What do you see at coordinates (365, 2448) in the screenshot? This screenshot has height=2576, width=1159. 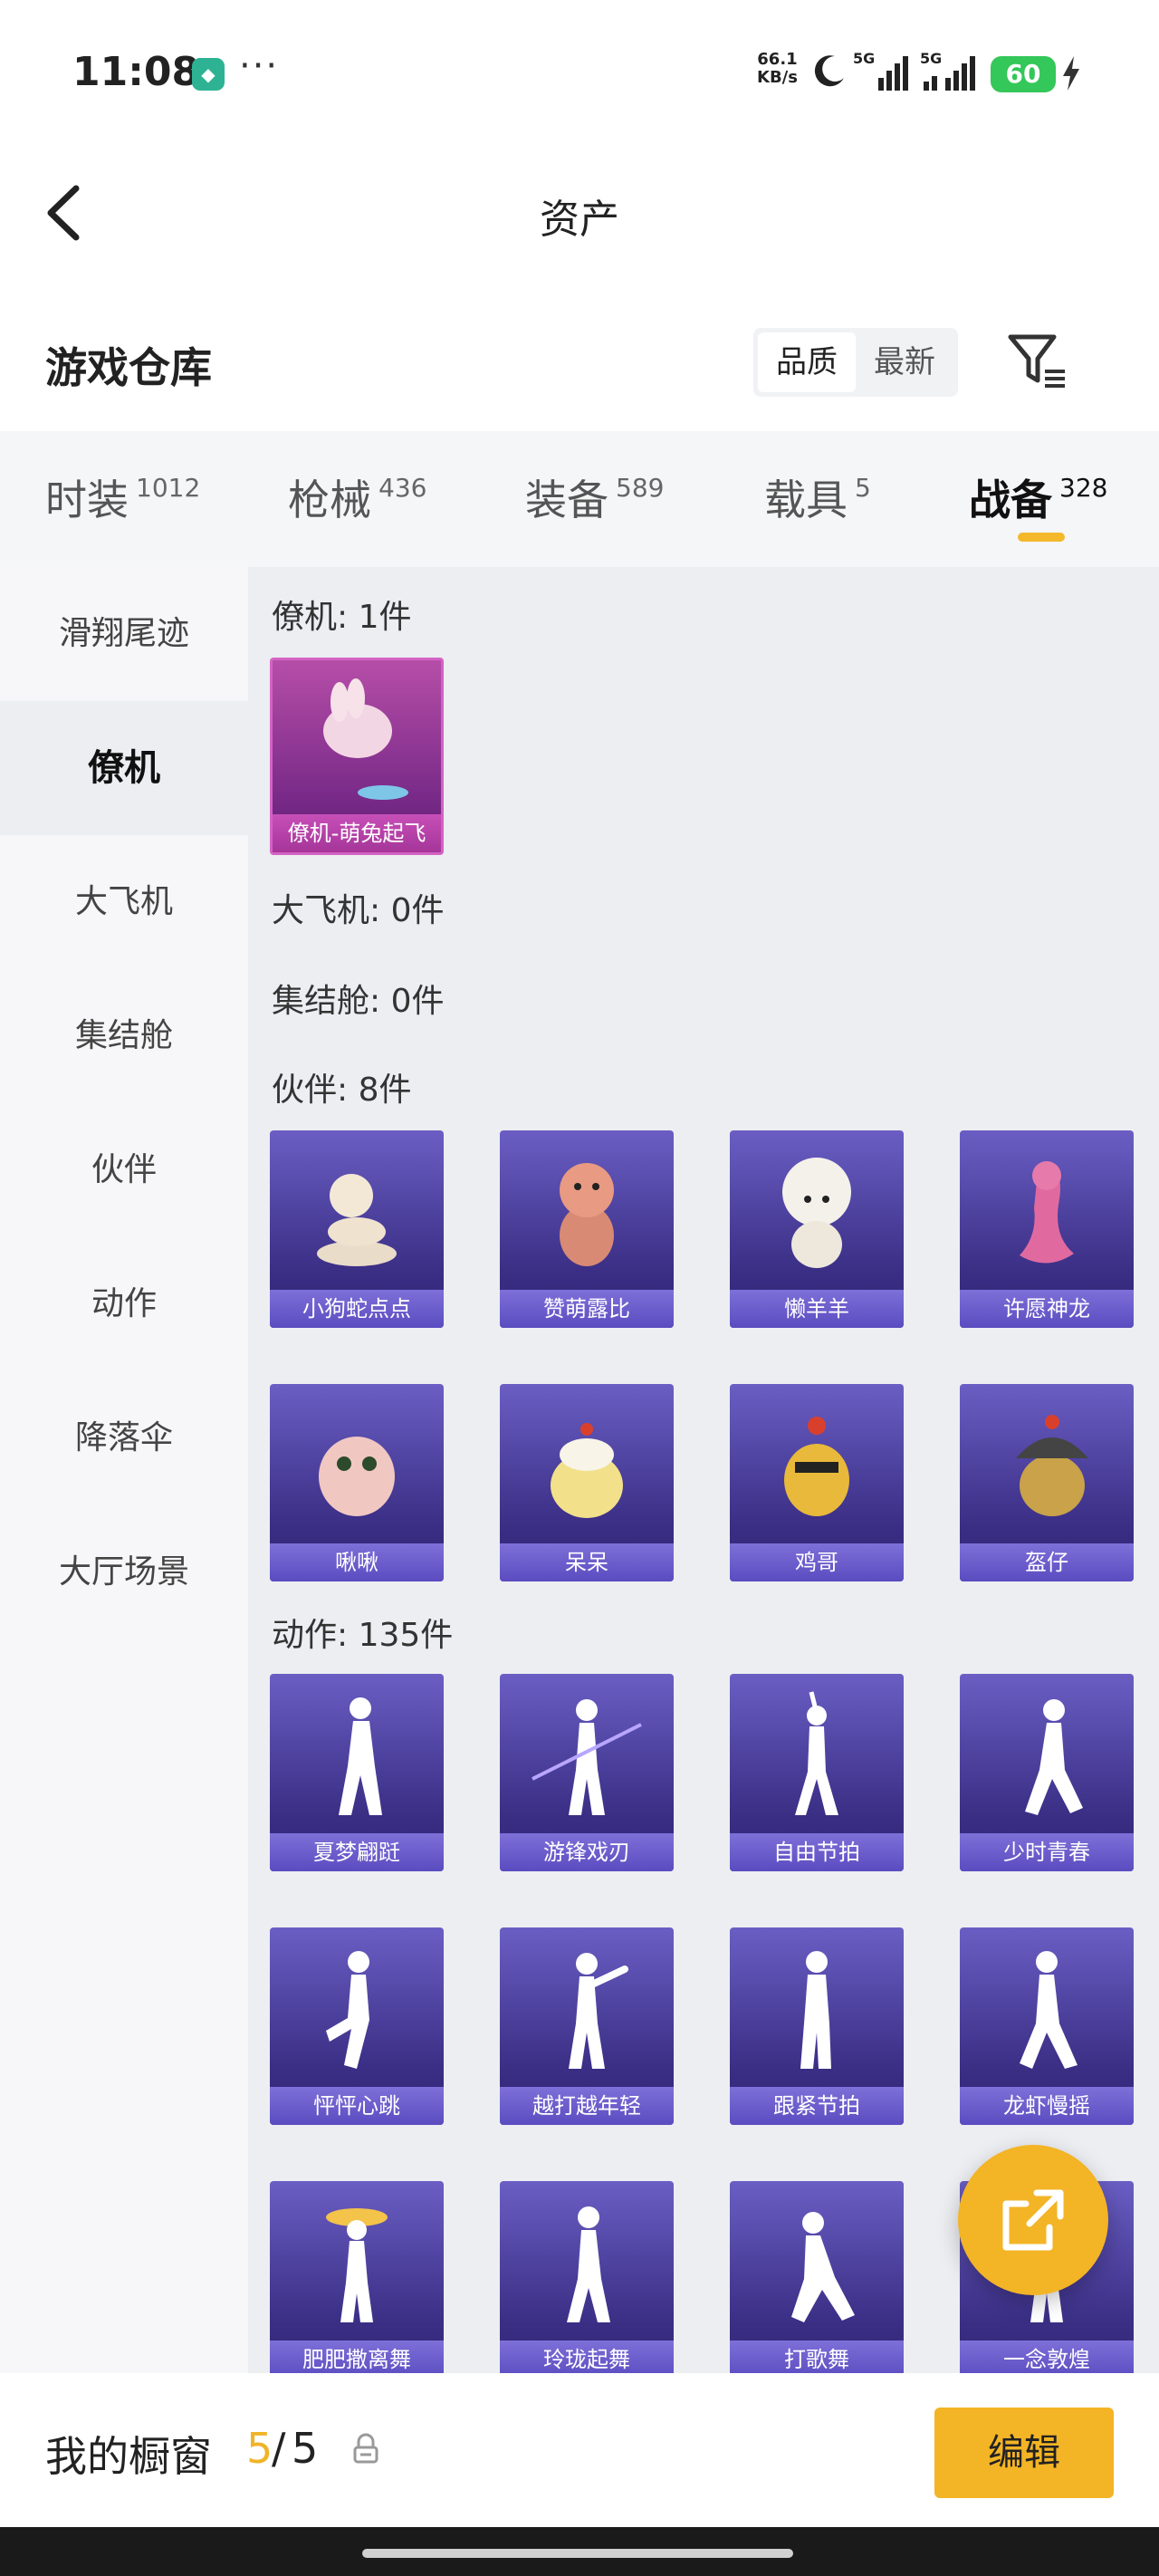 I see `lock-icon` at bounding box center [365, 2448].